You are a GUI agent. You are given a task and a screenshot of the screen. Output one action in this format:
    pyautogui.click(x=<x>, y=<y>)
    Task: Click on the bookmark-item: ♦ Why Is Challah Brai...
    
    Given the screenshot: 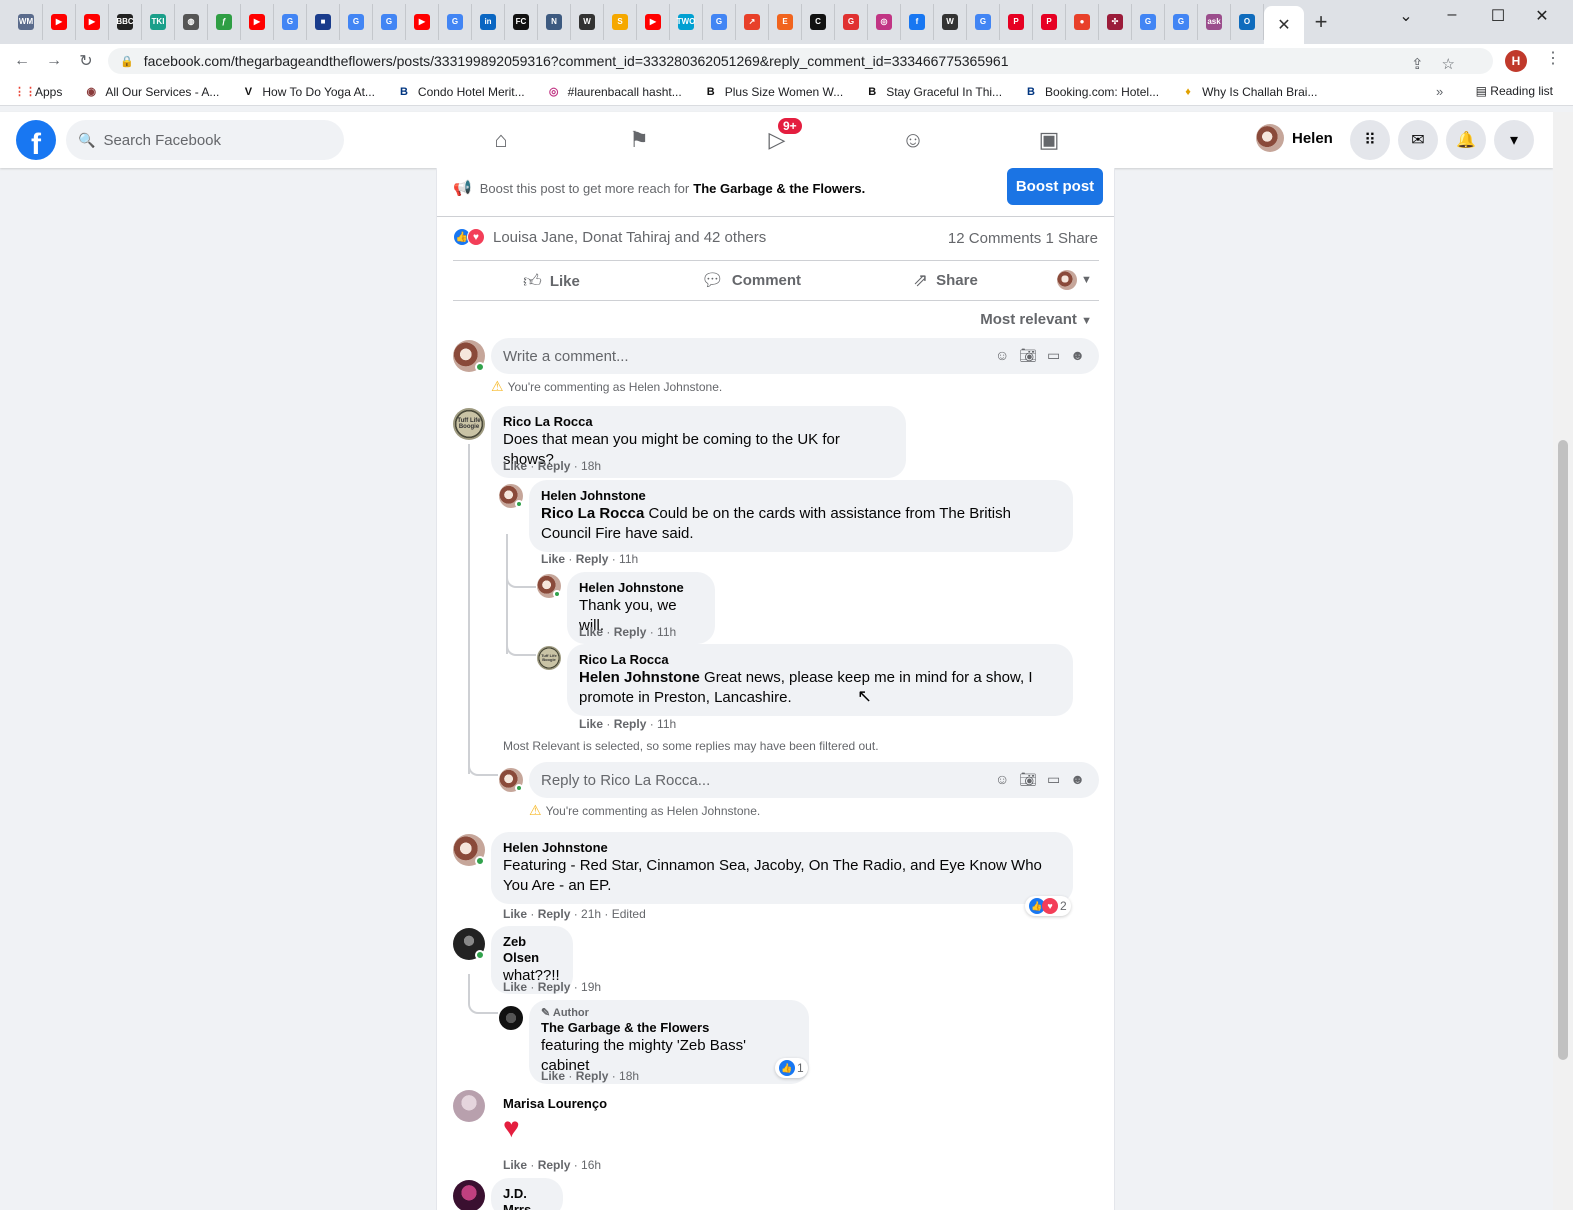 What is the action you would take?
    pyautogui.click(x=1249, y=92)
    